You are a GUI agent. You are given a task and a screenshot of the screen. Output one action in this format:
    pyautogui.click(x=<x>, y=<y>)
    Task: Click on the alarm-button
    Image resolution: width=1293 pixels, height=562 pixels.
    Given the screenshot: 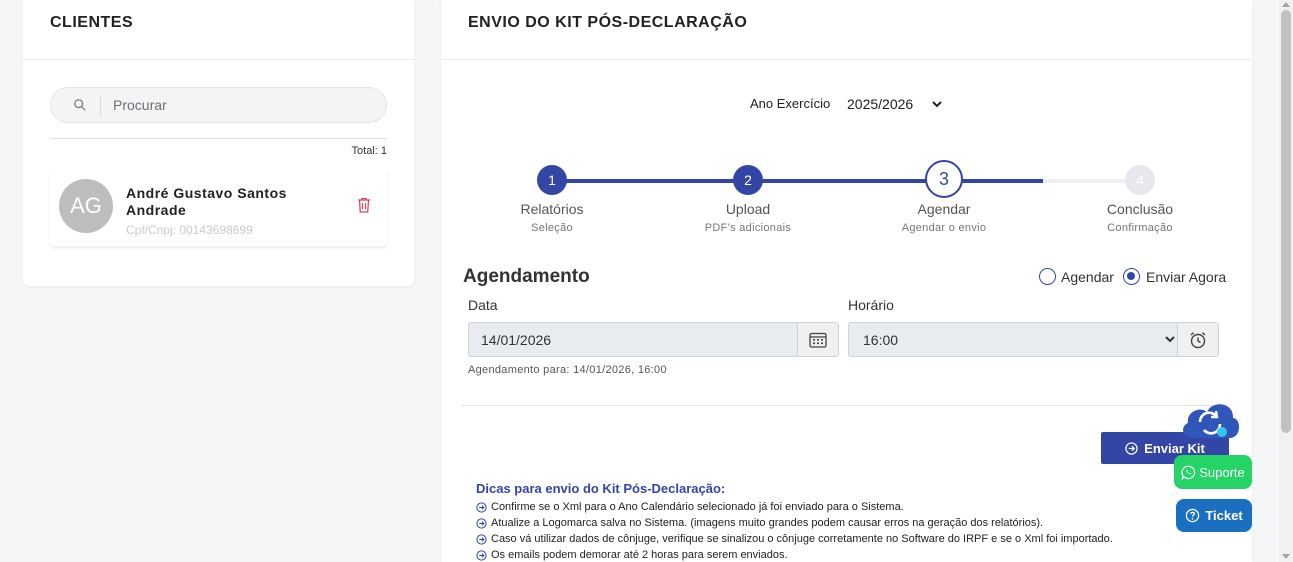 What is the action you would take?
    pyautogui.click(x=1197, y=339)
    